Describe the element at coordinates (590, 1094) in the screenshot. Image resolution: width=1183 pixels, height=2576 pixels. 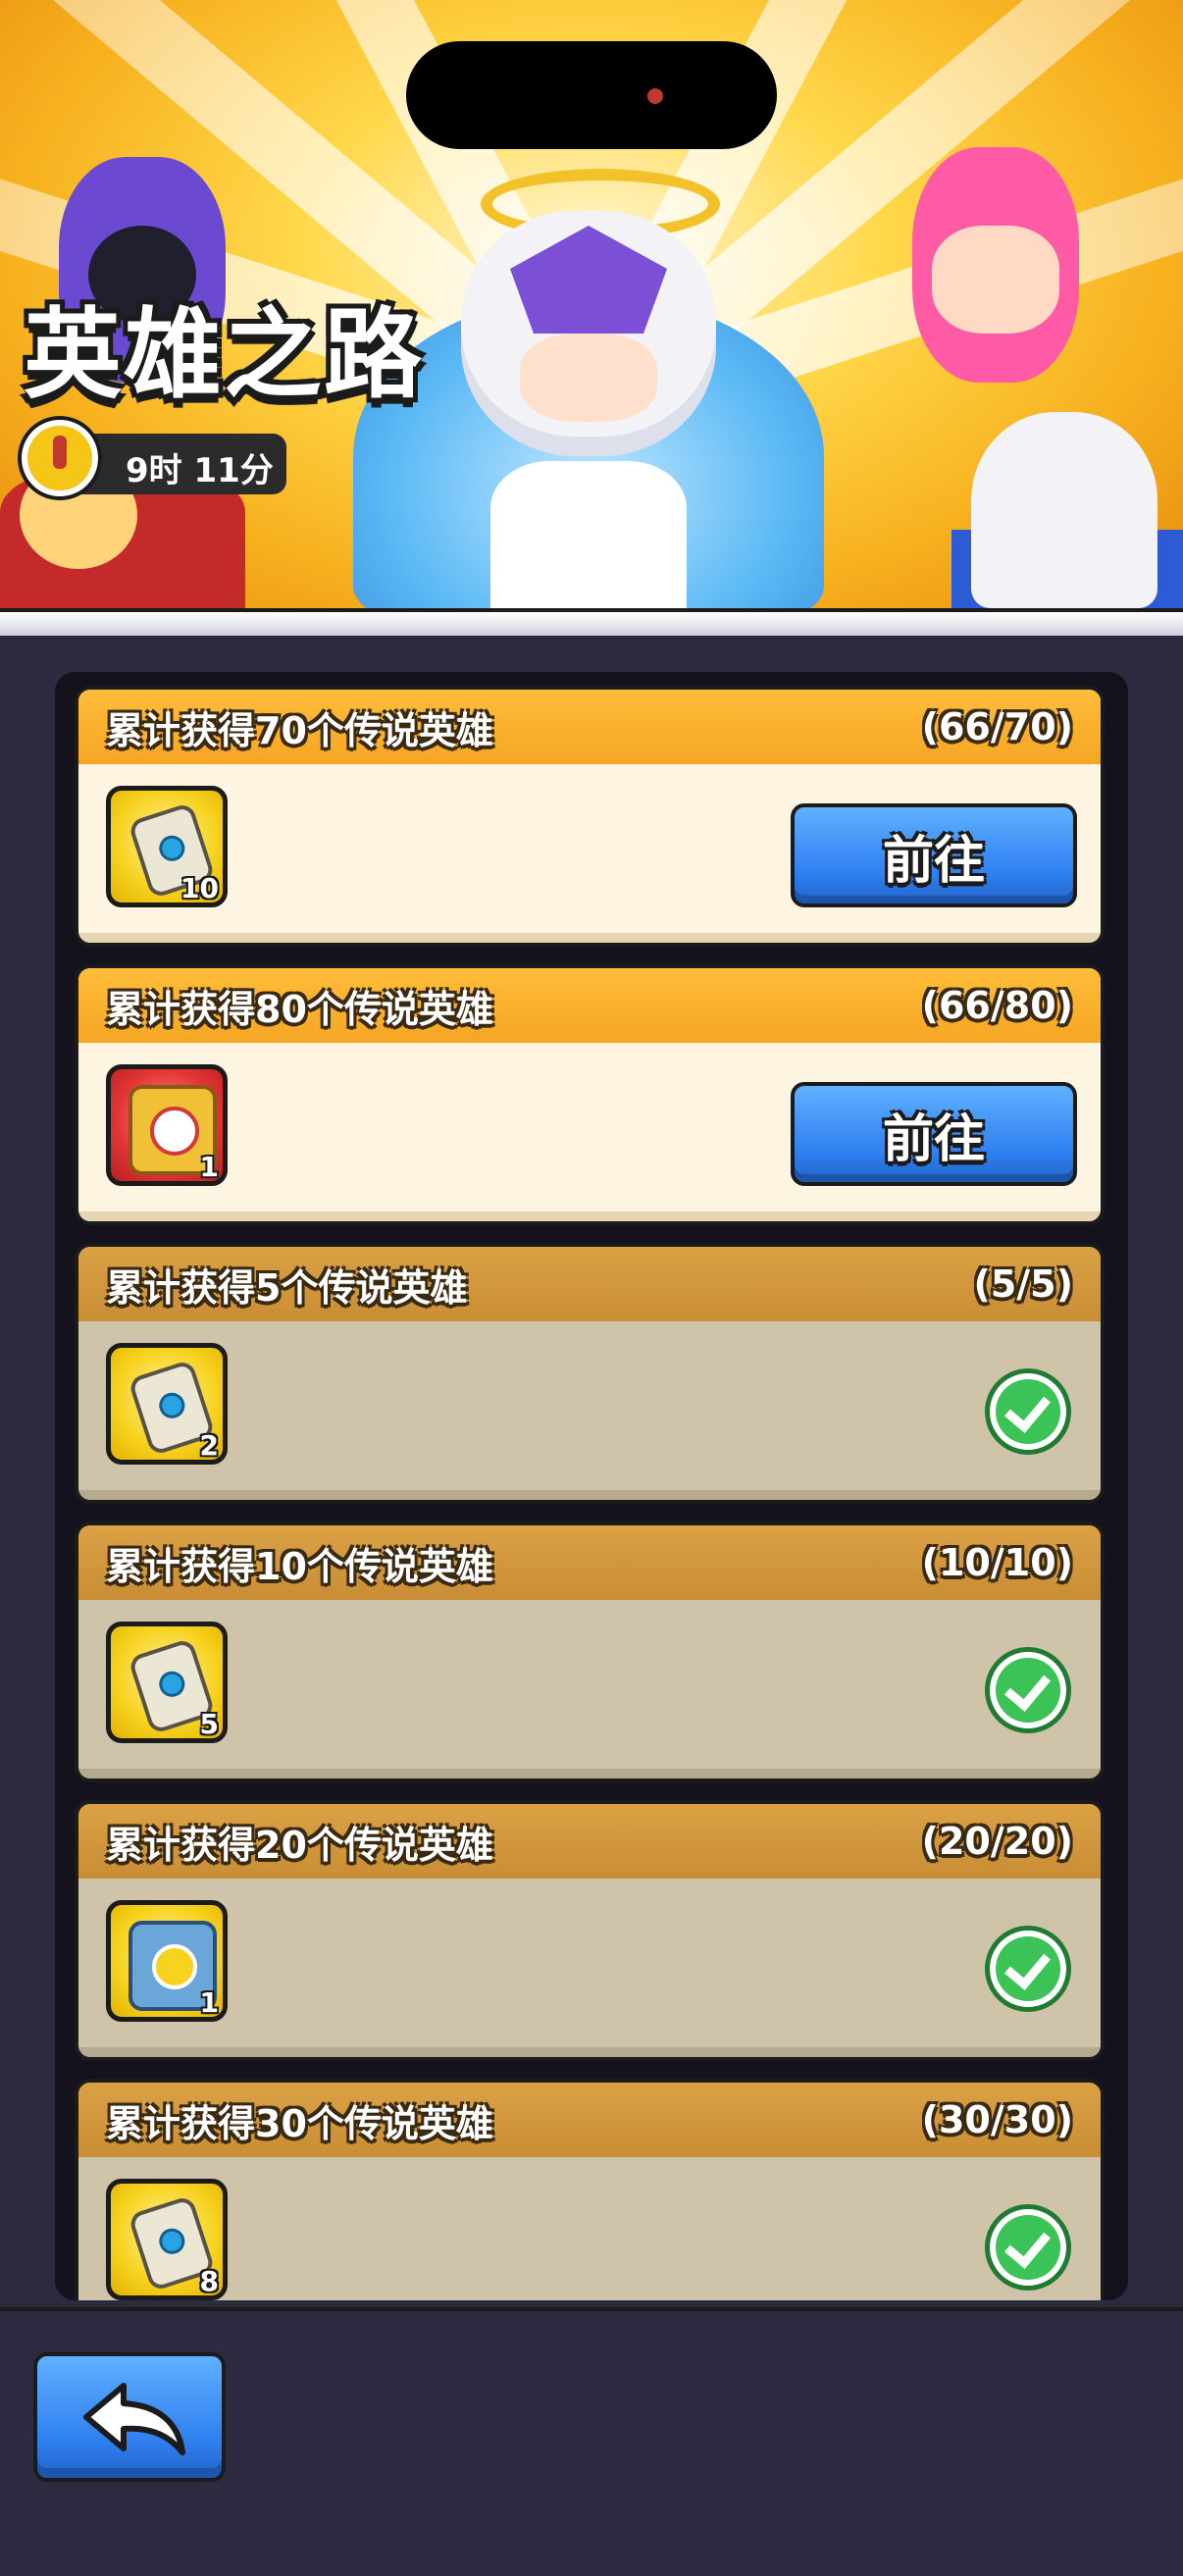
I see `reward-card: 累计获得80个传说英雄 (66/80) 1 前往` at that location.